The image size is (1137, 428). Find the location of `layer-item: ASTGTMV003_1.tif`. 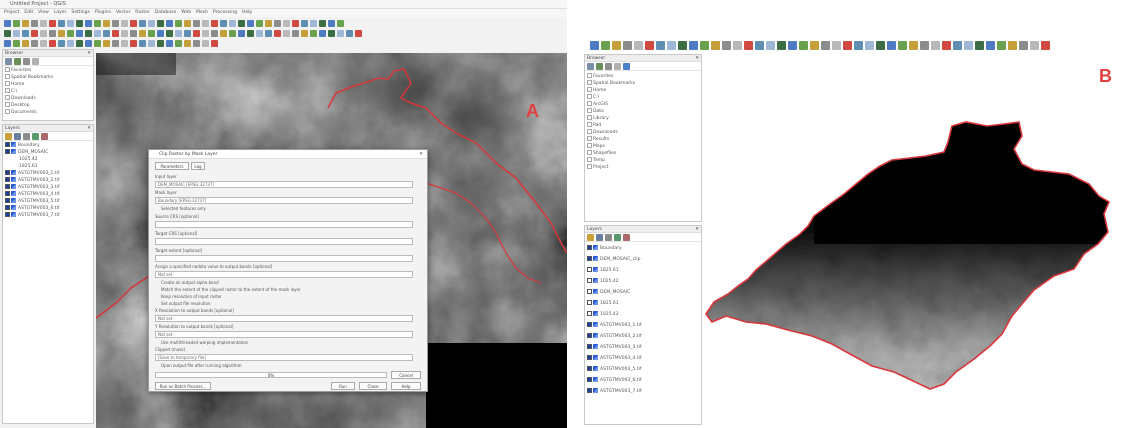

layer-item: ASTGTMV003_1.tif is located at coordinates (48, 173).